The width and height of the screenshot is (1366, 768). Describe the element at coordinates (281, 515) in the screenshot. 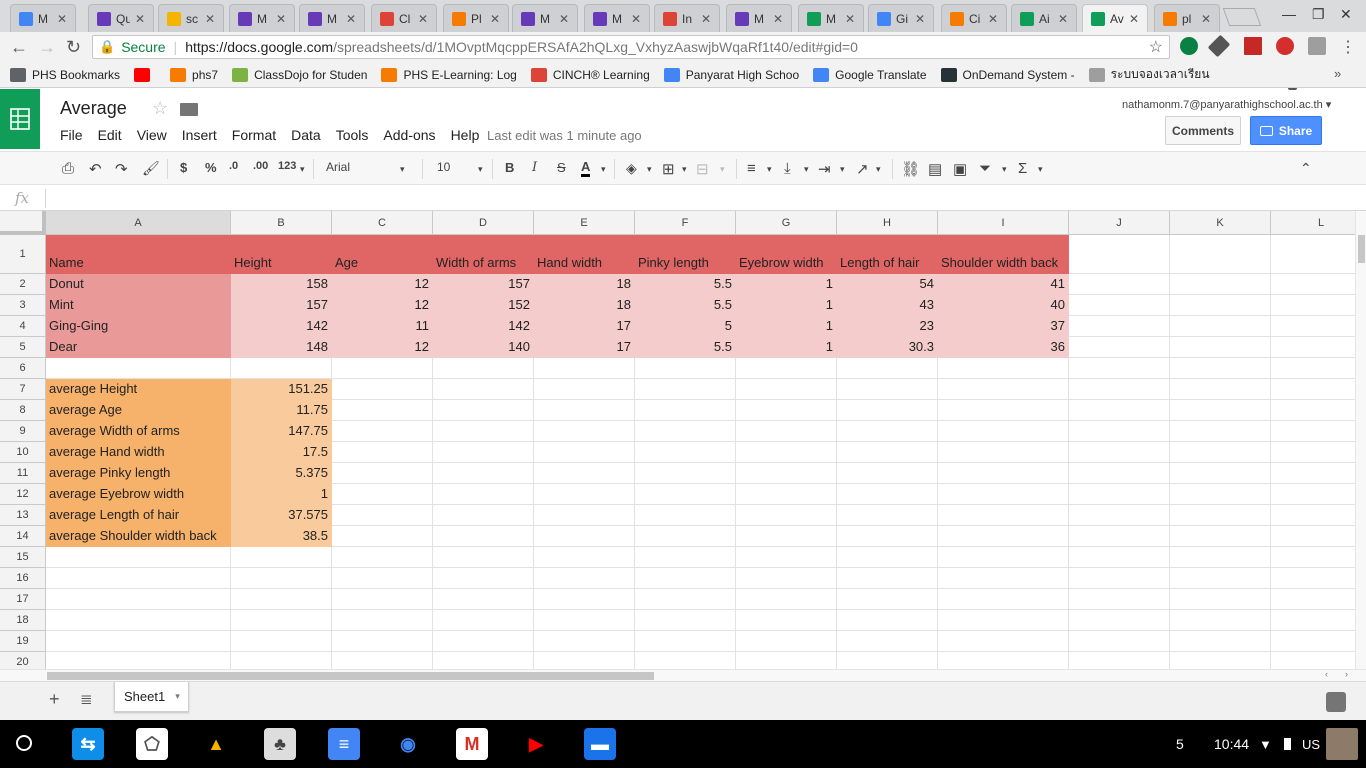

I see `average-value-cell: 37.575` at that location.